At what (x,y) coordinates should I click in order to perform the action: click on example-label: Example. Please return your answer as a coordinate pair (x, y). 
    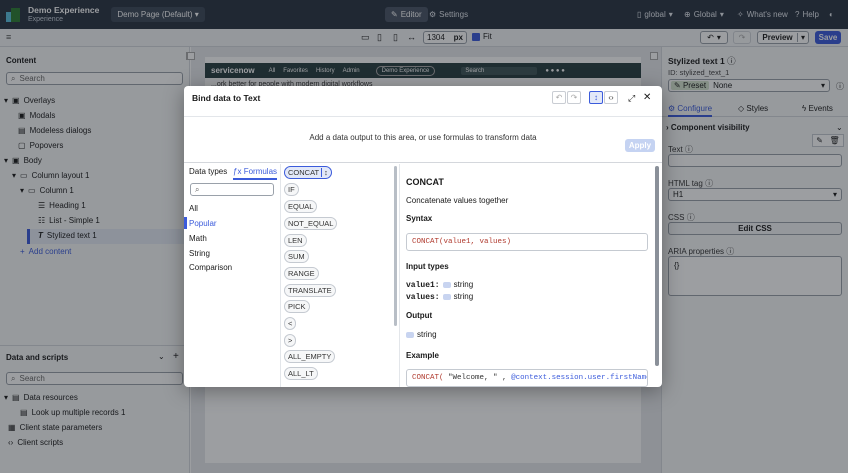
    Looking at the image, I should click on (422, 355).